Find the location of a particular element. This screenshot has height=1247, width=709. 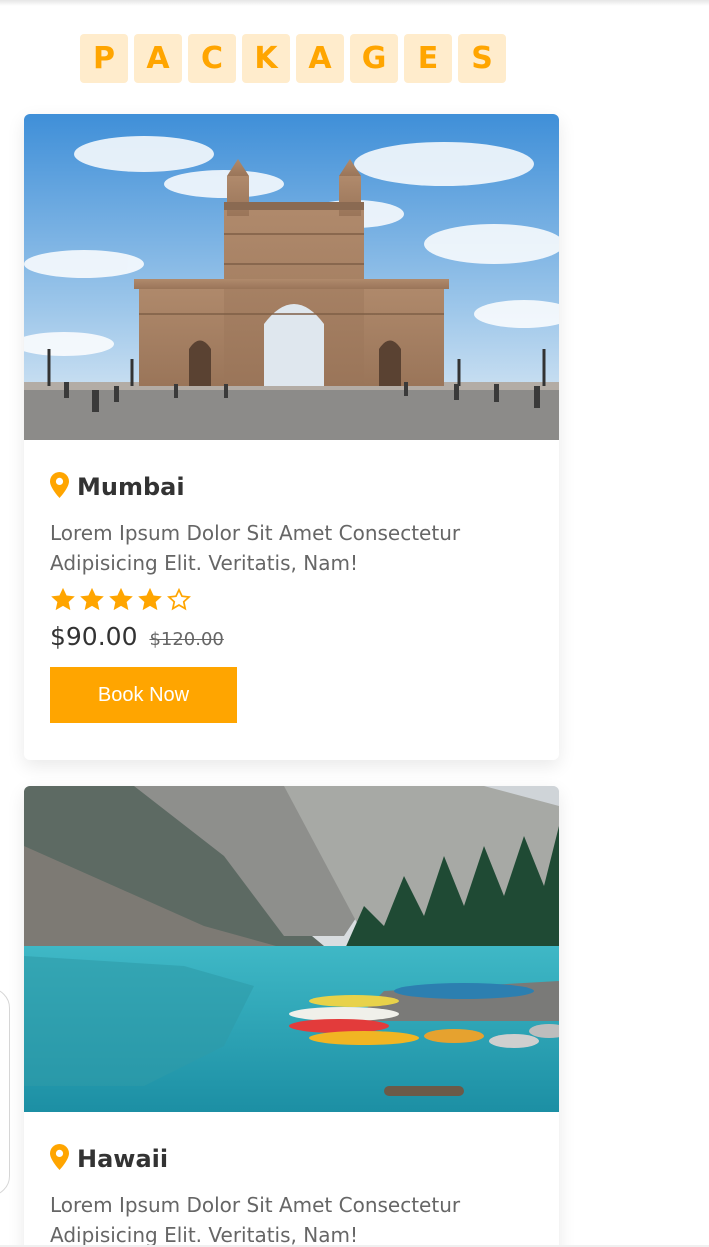

heading-letter: S is located at coordinates (482, 58).